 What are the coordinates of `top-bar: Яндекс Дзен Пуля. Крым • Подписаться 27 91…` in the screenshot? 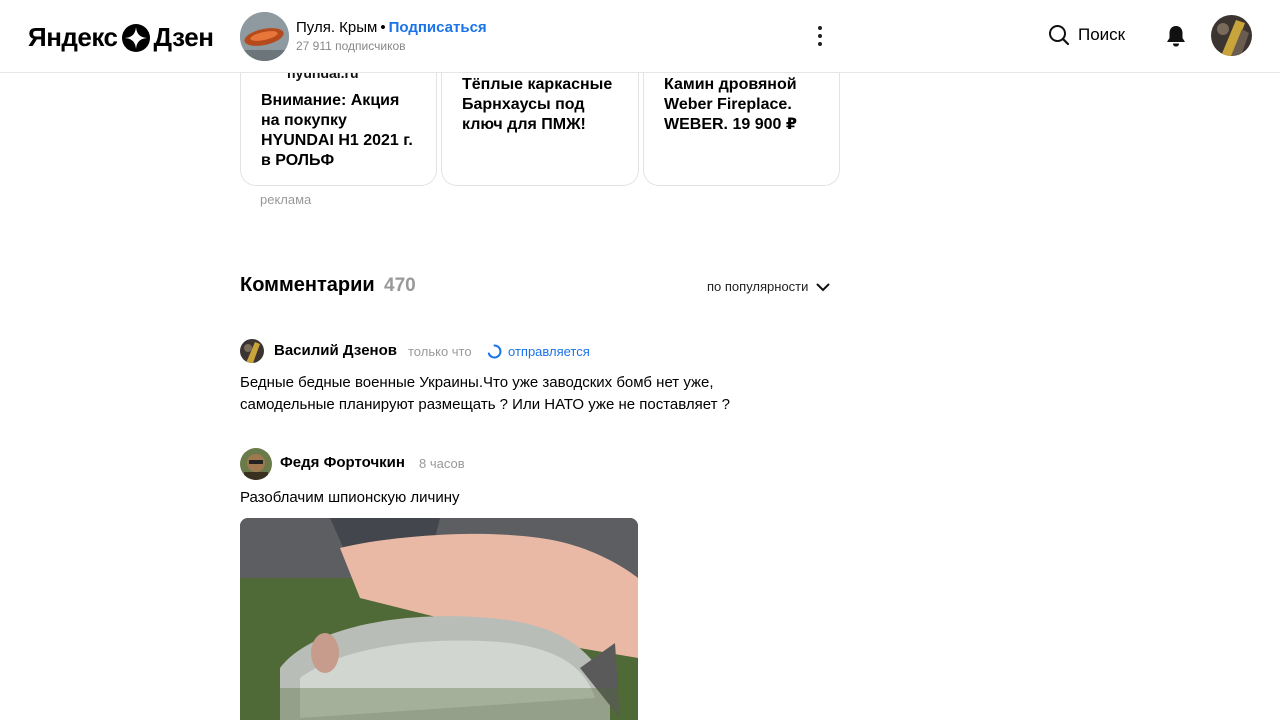 It's located at (640, 36).